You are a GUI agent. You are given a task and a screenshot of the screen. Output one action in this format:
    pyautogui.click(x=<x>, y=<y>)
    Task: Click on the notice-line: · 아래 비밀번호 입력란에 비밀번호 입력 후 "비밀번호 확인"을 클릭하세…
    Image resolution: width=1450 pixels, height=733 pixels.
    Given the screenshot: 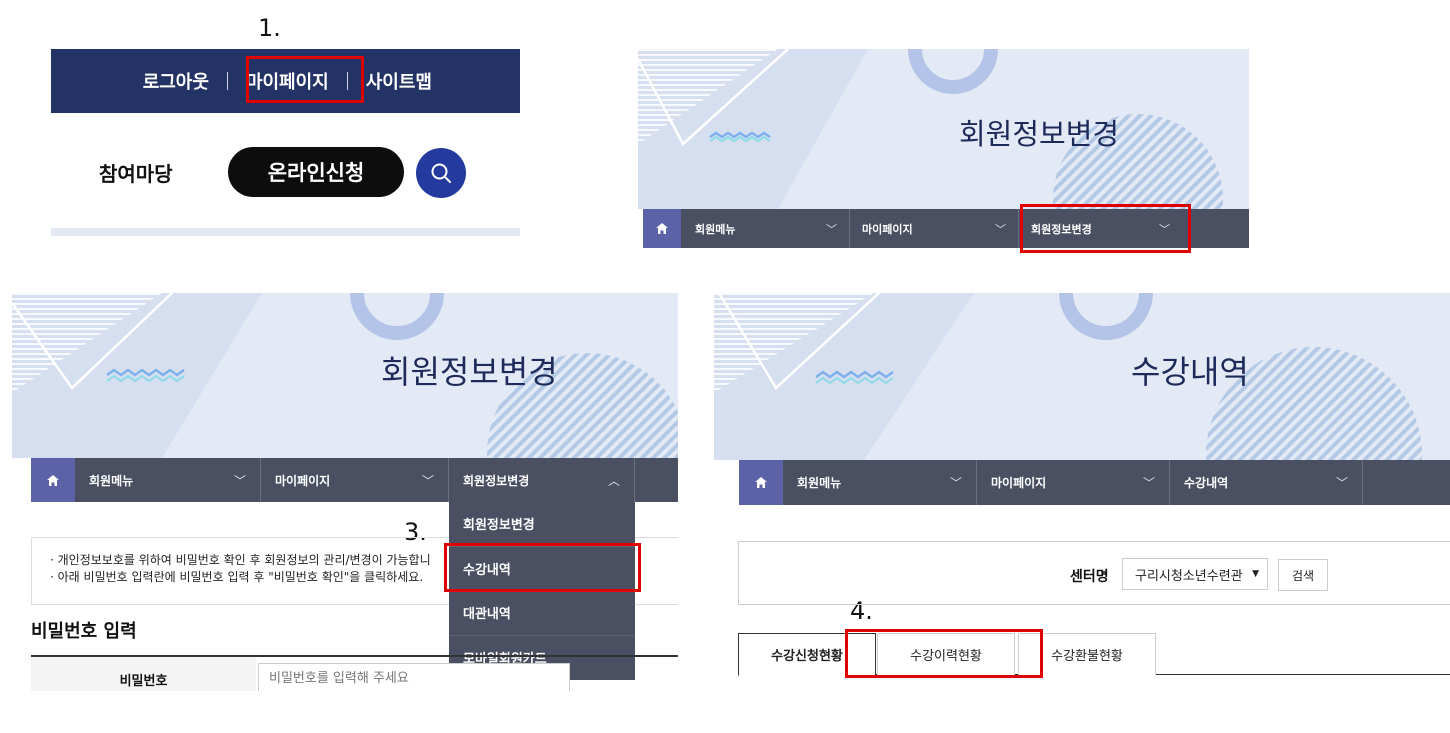 What is the action you would take?
    pyautogui.click(x=237, y=577)
    